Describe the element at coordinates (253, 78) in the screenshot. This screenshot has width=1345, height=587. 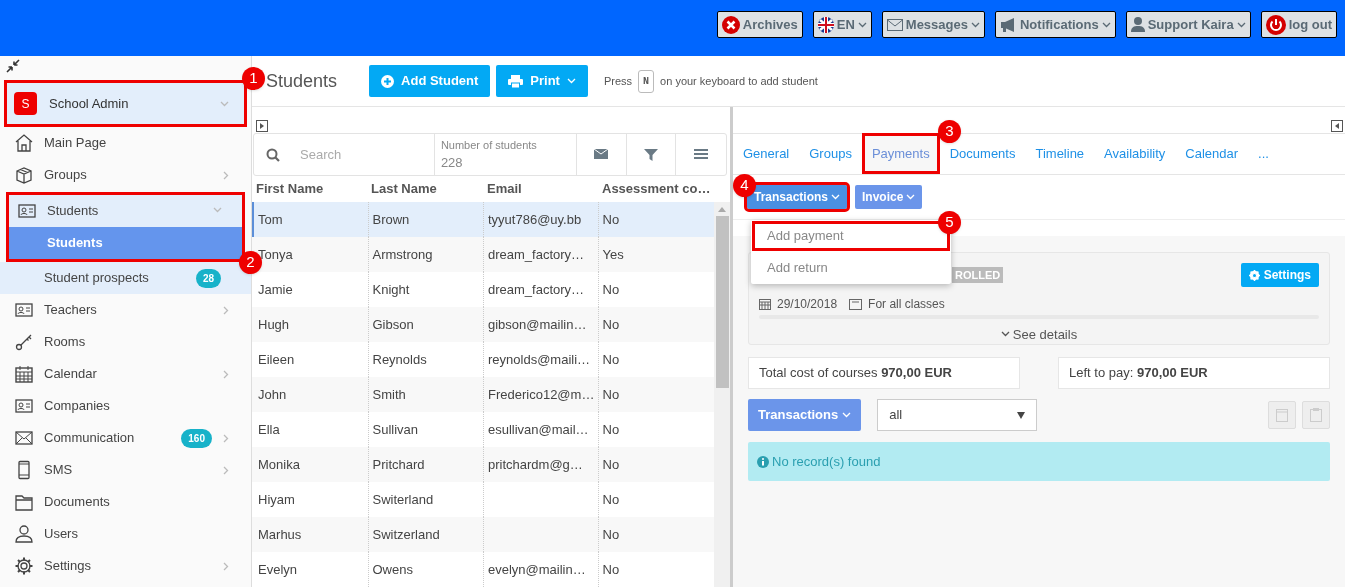
I see `step-number: 1` at that location.